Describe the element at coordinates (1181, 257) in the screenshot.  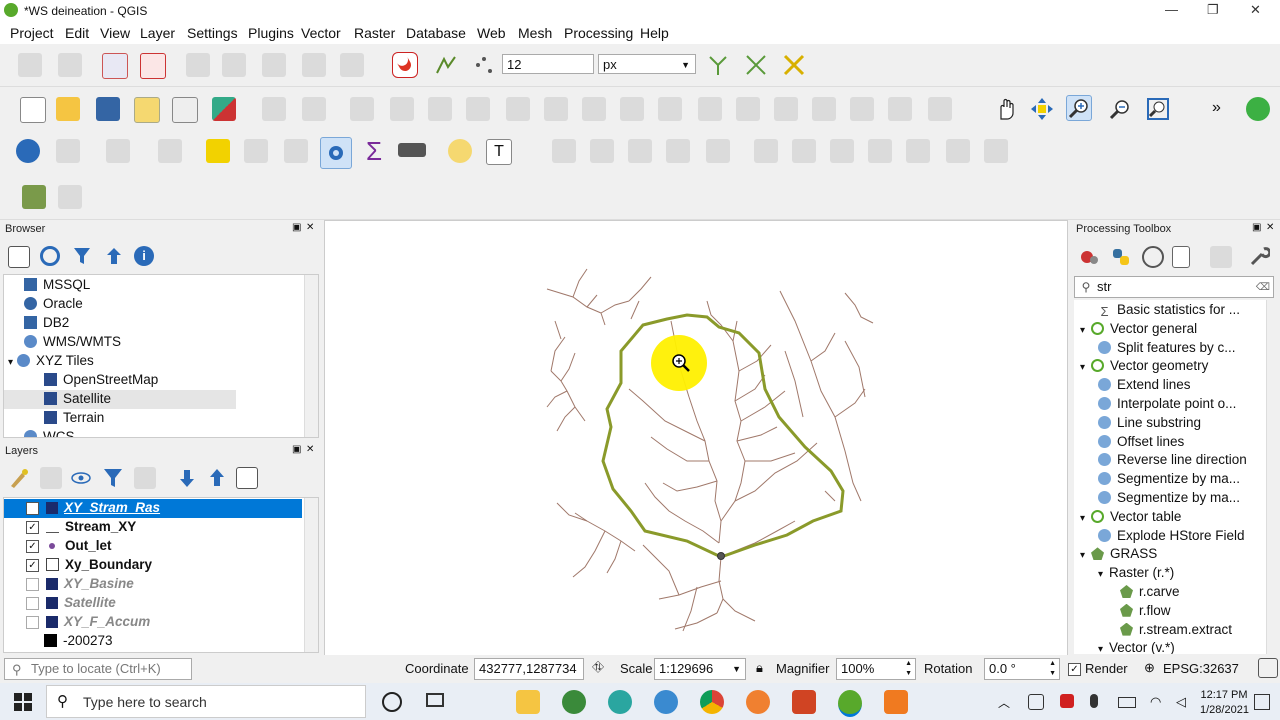
I see `results-viewer-icon` at that location.